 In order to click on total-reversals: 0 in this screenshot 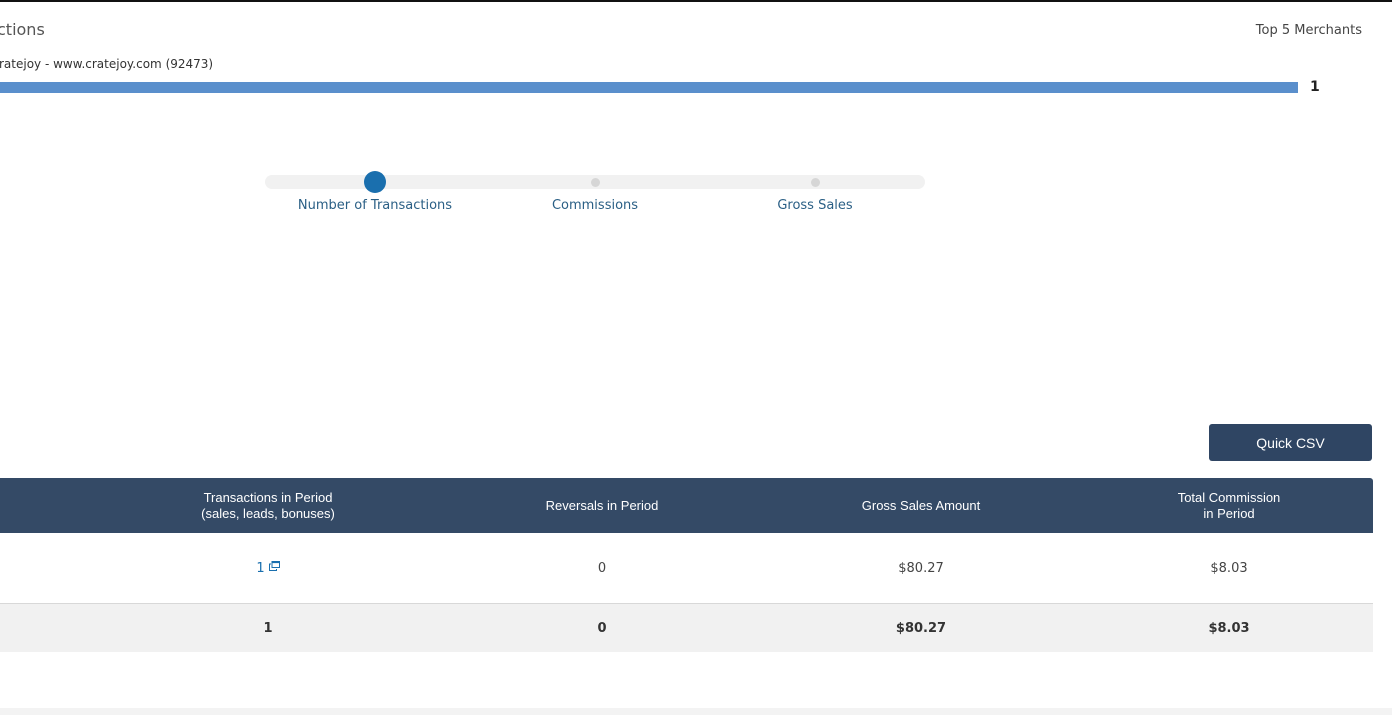, I will do `click(602, 628)`.